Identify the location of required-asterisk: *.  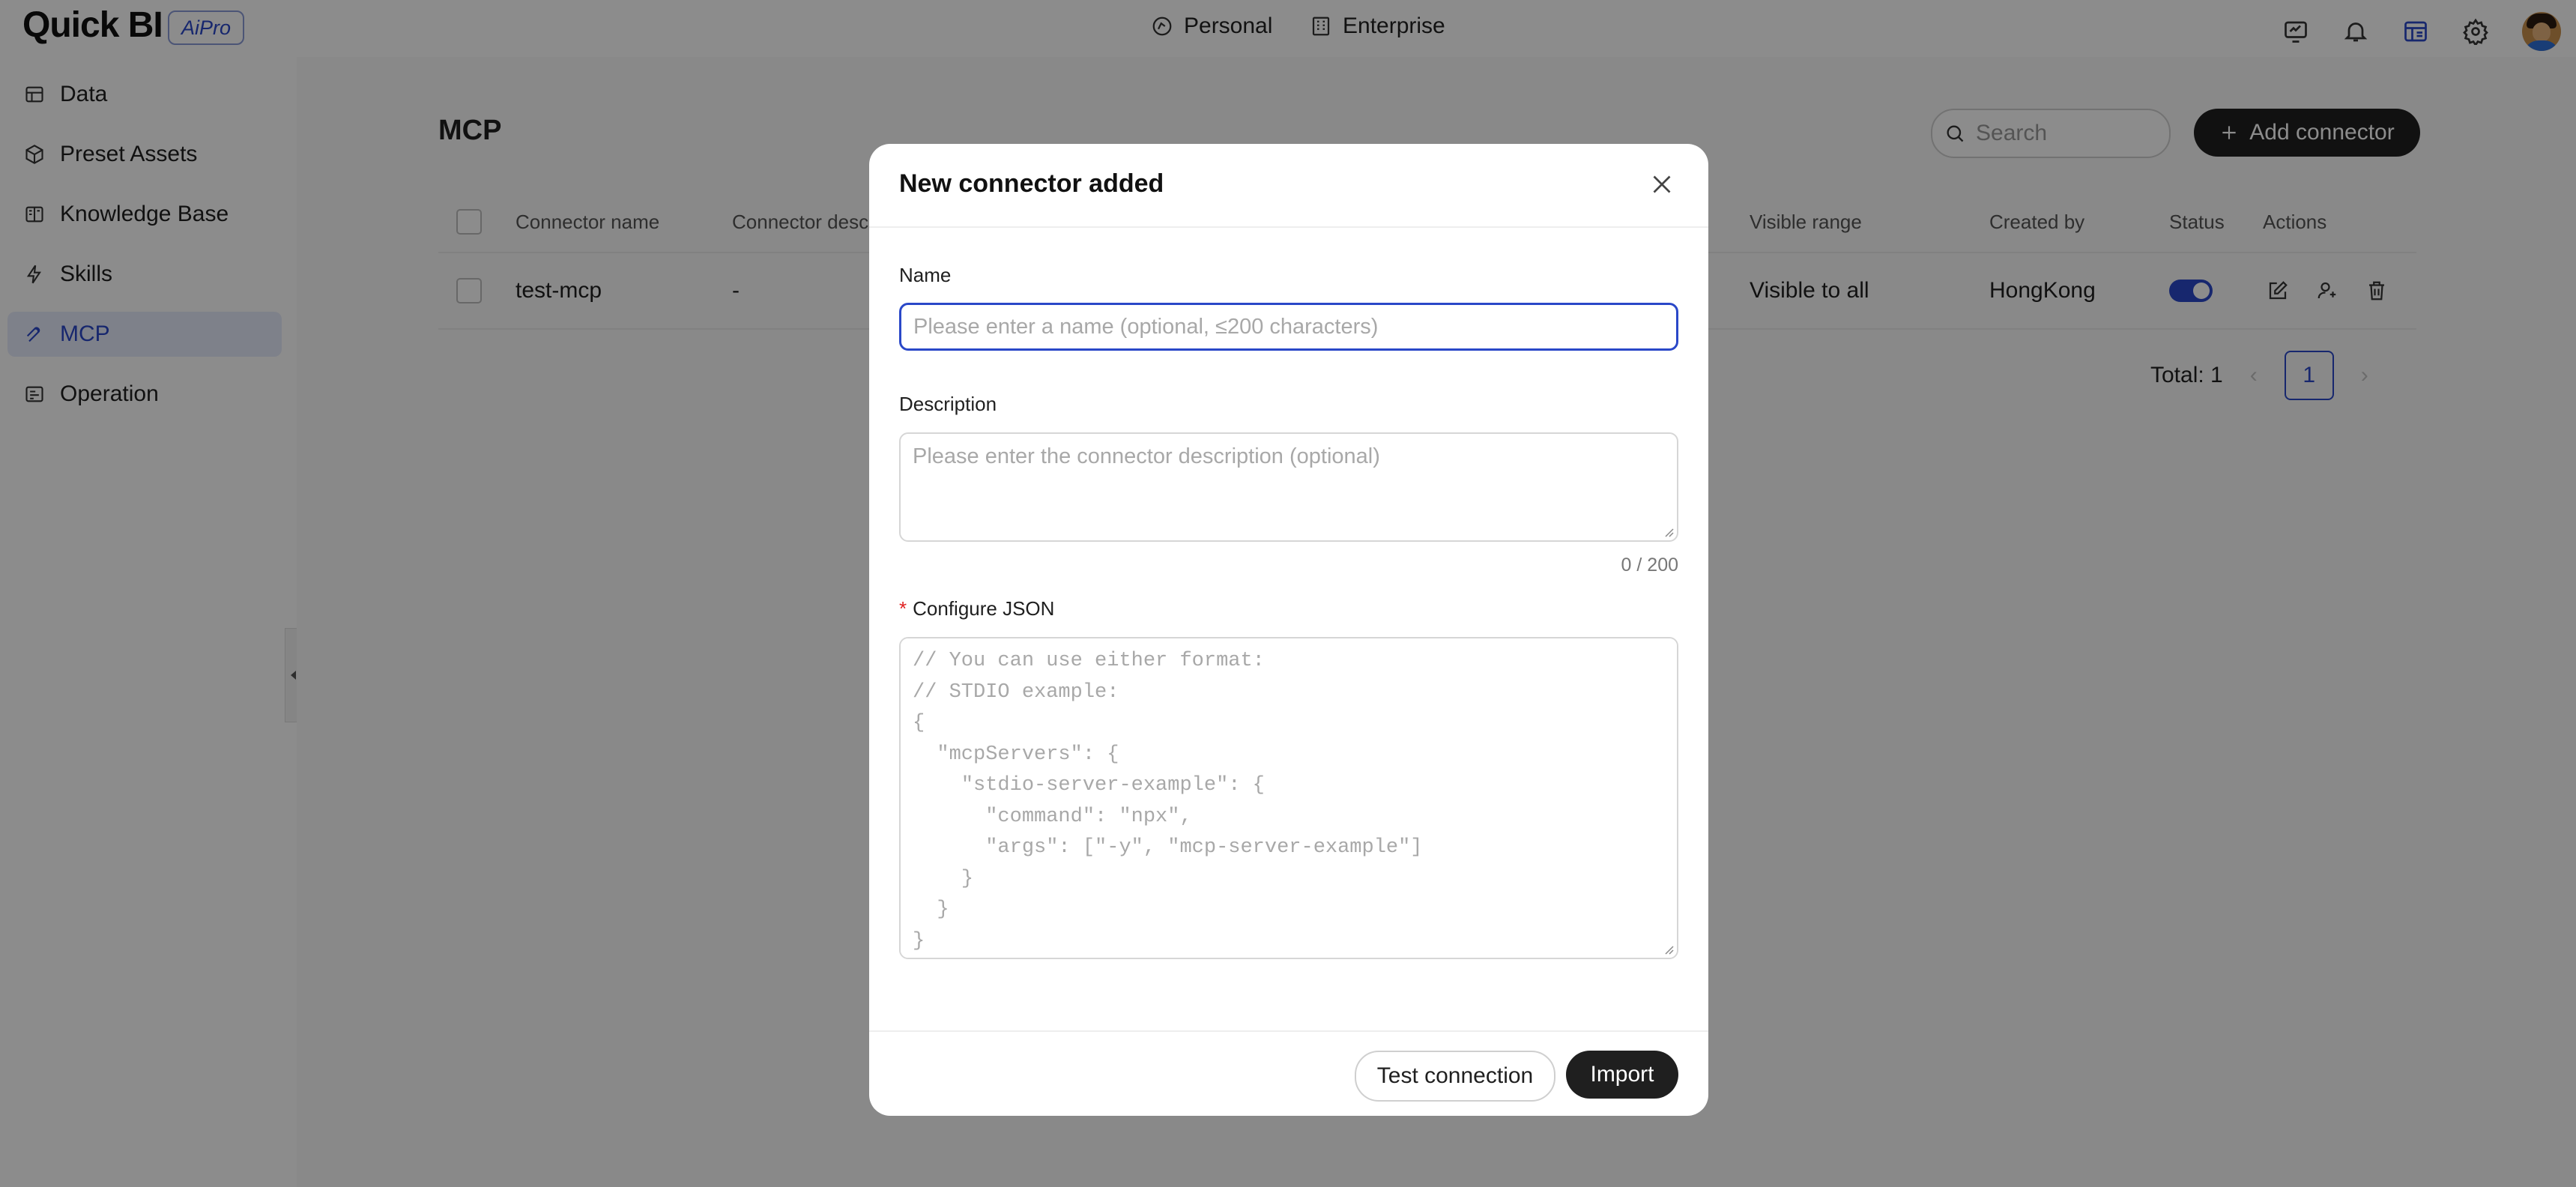
(903, 608).